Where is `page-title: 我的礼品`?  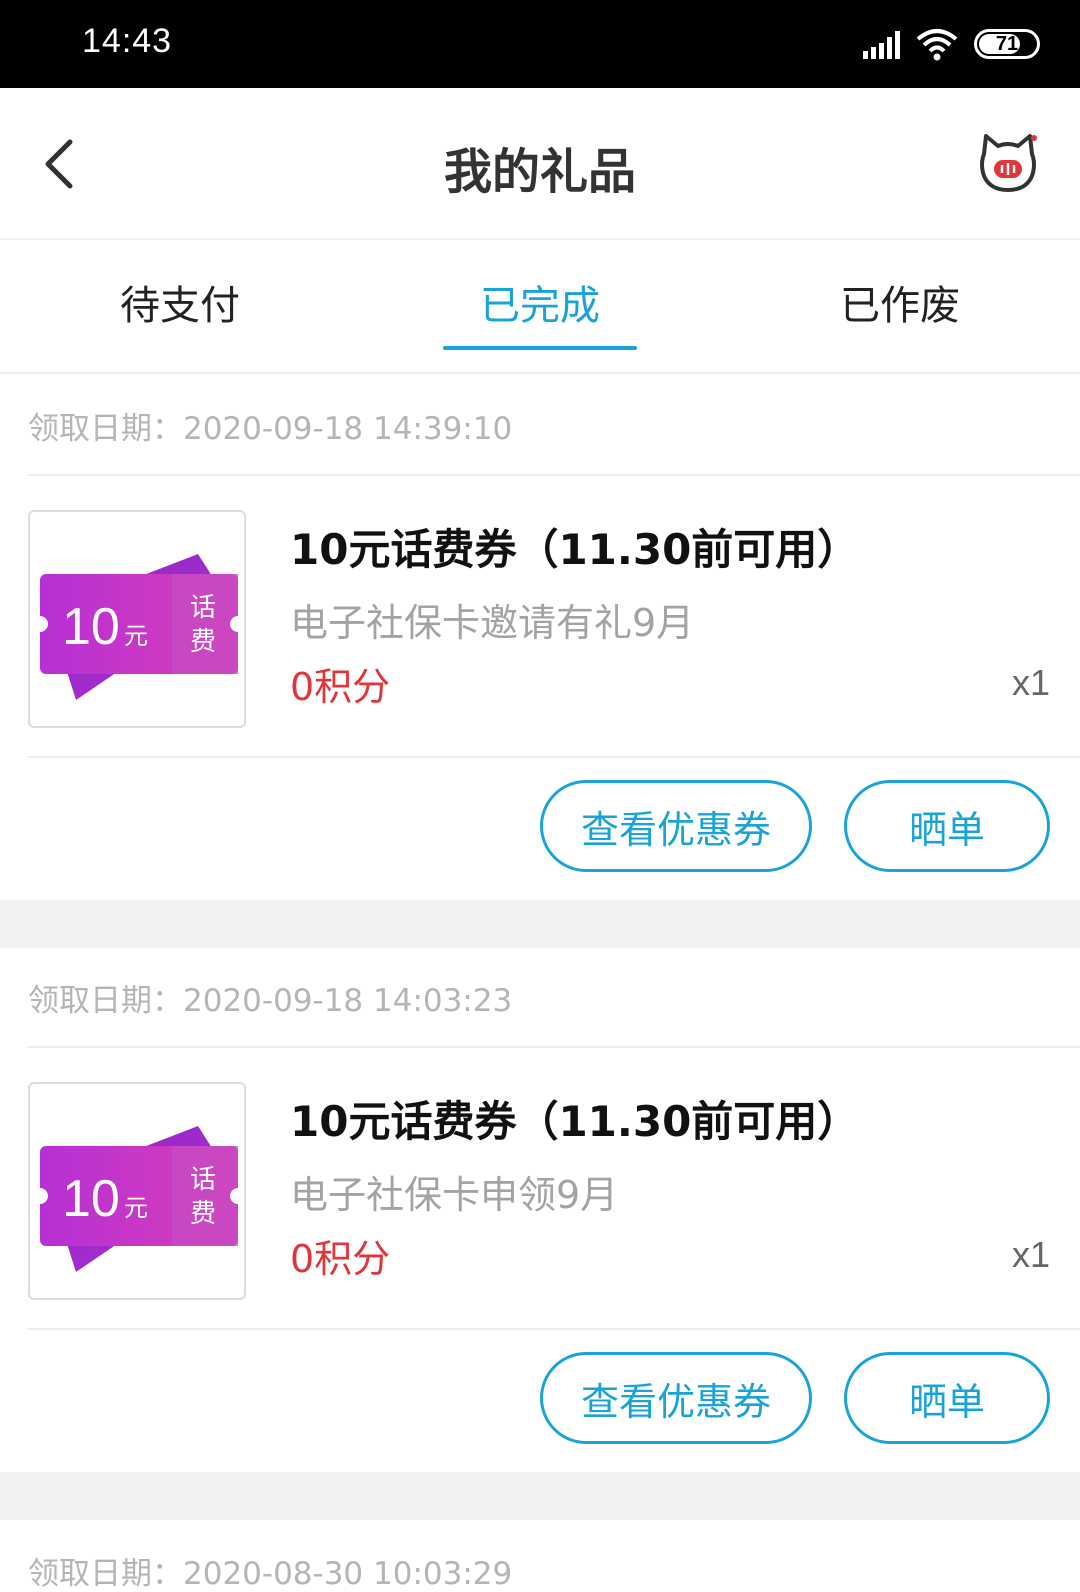 page-title: 我的礼品 is located at coordinates (539, 172).